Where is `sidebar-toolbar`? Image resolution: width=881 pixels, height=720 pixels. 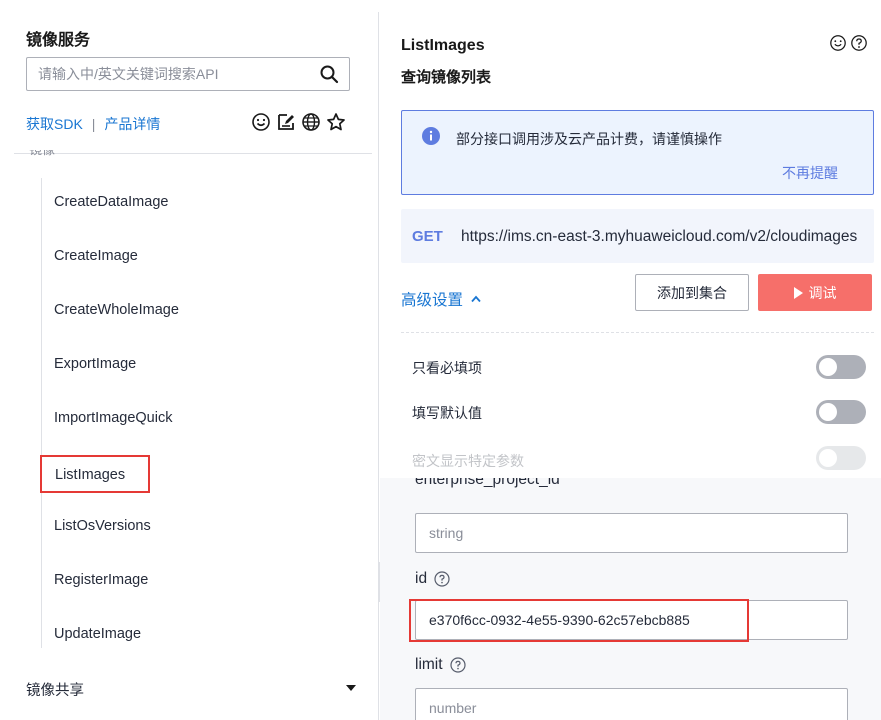 sidebar-toolbar is located at coordinates (298, 122).